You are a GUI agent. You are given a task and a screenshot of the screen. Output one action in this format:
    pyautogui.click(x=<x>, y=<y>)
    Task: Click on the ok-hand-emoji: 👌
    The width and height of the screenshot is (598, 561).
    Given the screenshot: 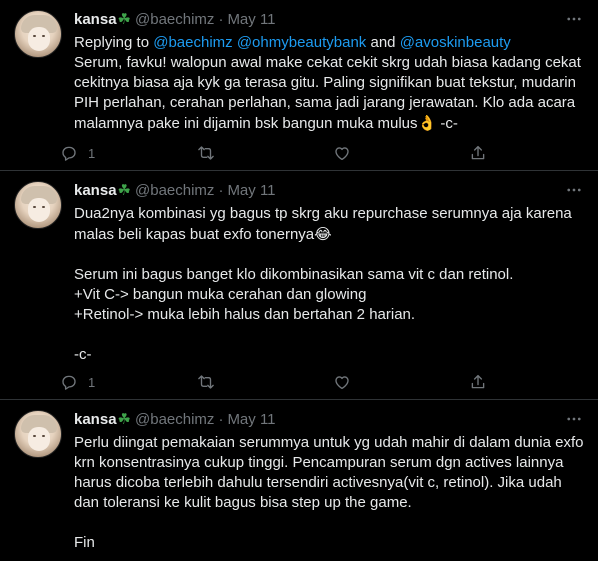 What is the action you would take?
    pyautogui.click(x=427, y=123)
    